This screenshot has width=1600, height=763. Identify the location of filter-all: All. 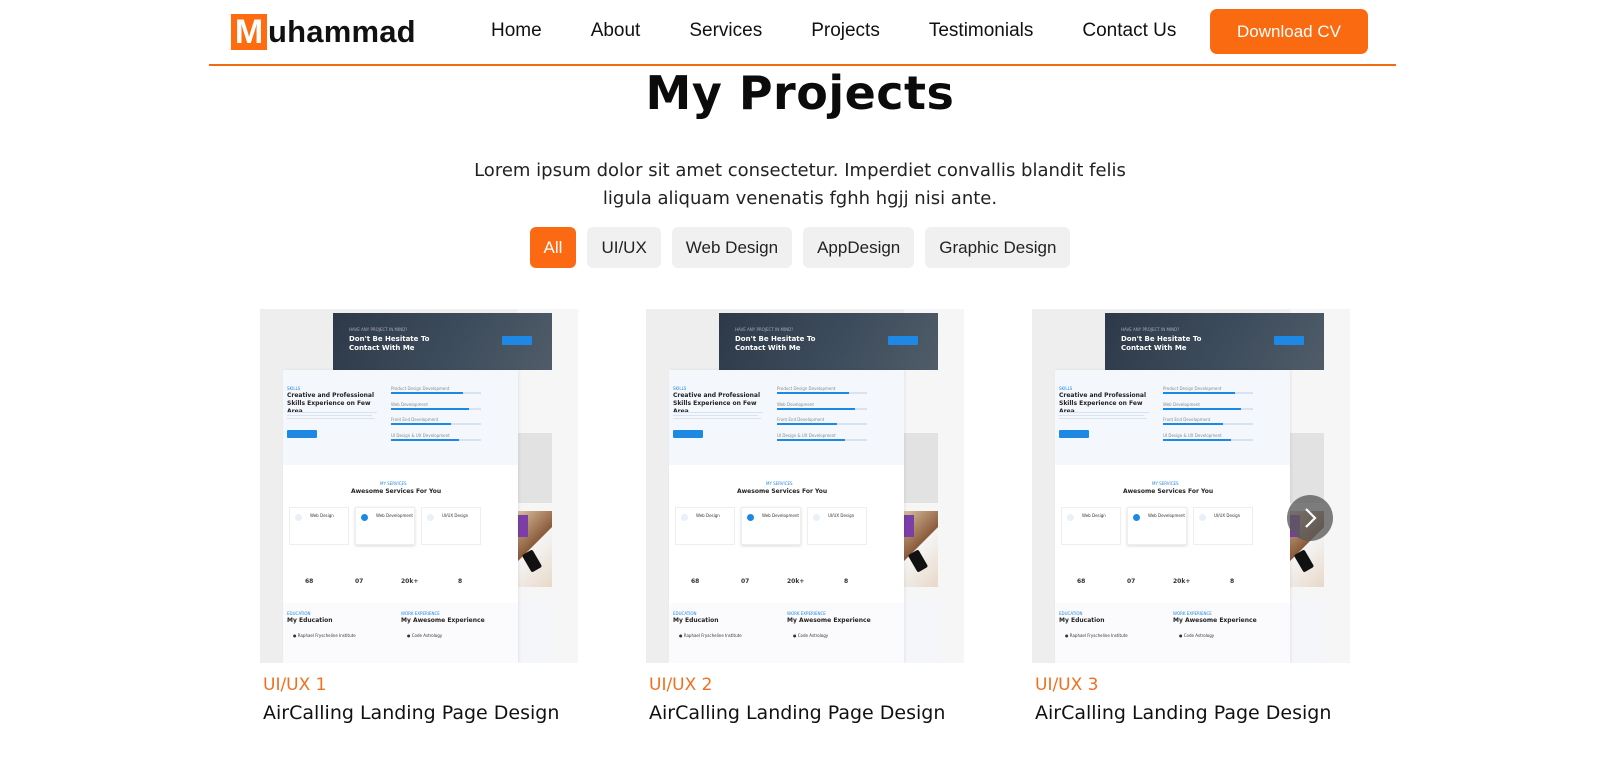
(553, 247).